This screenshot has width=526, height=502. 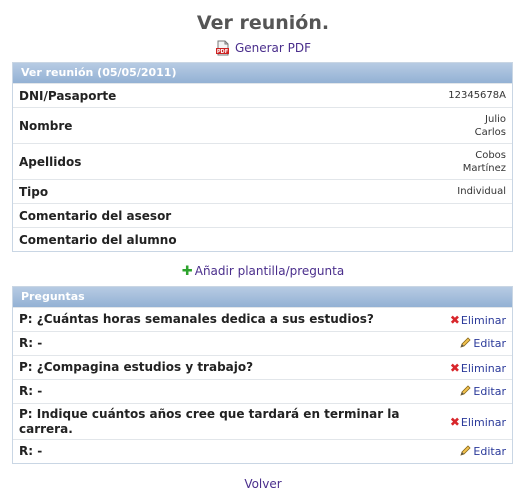 What do you see at coordinates (481, 191) in the screenshot?
I see `field-value: Individual` at bounding box center [481, 191].